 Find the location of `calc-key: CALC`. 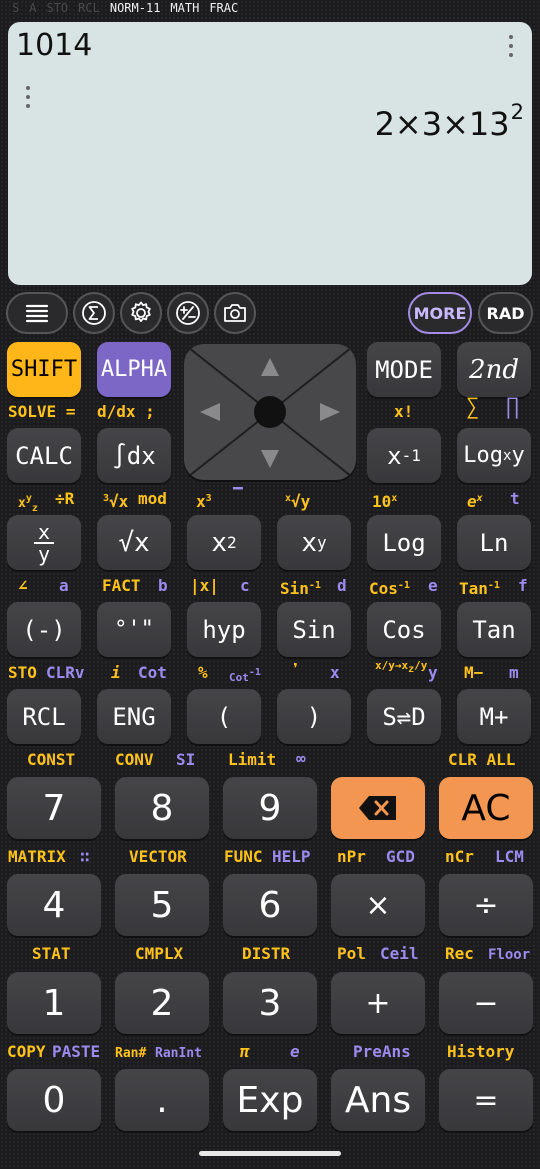

calc-key: CALC is located at coordinates (44, 455).